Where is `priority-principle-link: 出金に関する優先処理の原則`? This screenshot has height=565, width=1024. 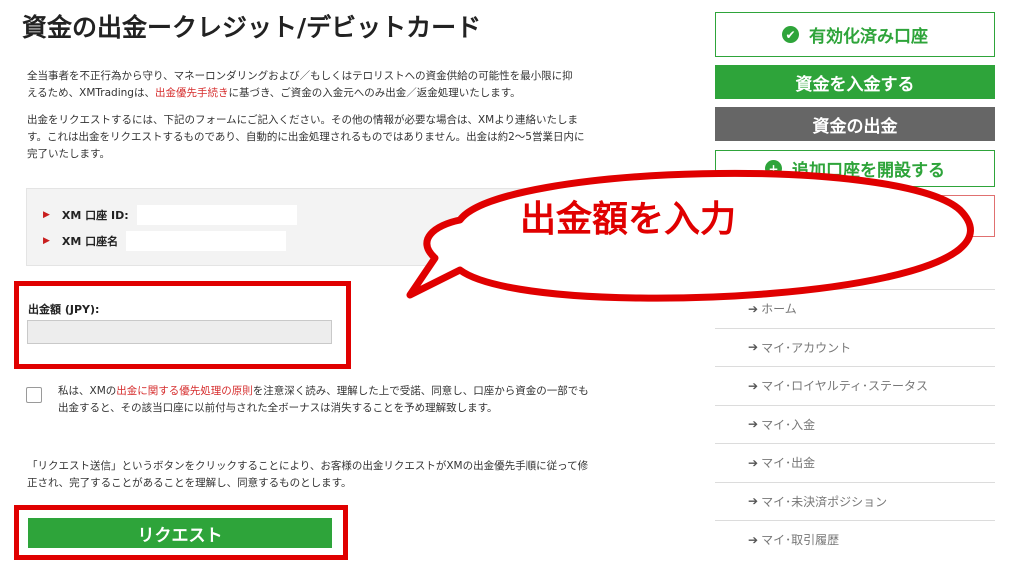
priority-principle-link: 出金に関する優先処理の原則 is located at coordinates (184, 391).